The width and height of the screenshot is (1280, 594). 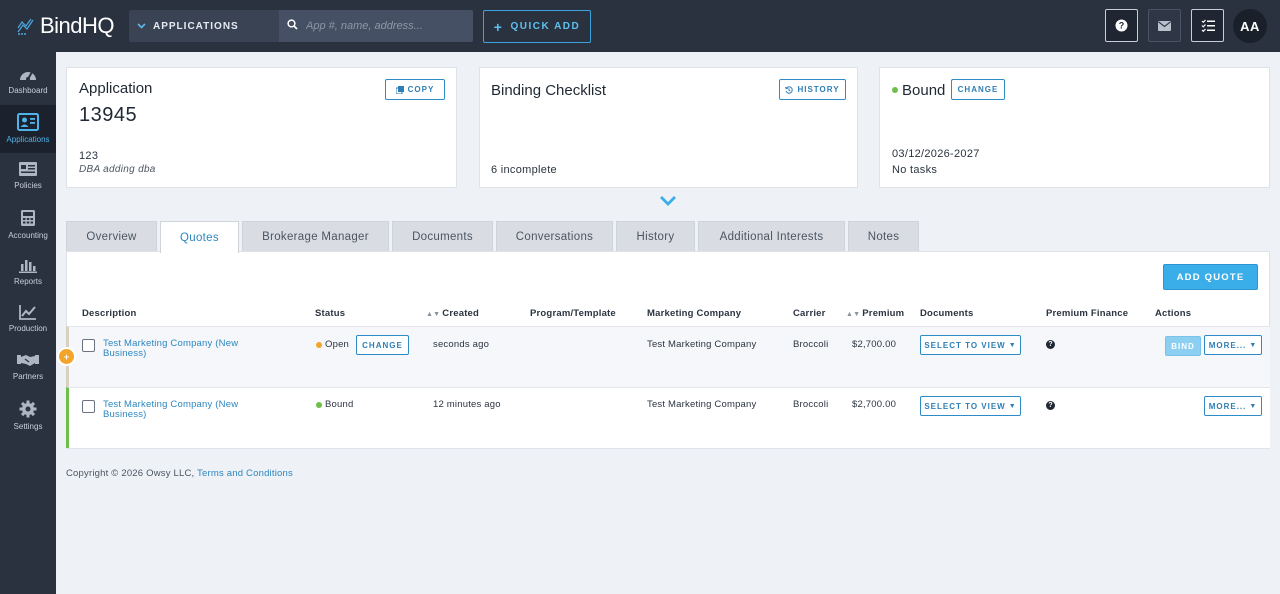 What do you see at coordinates (386, 26) in the screenshot?
I see `search-input` at bounding box center [386, 26].